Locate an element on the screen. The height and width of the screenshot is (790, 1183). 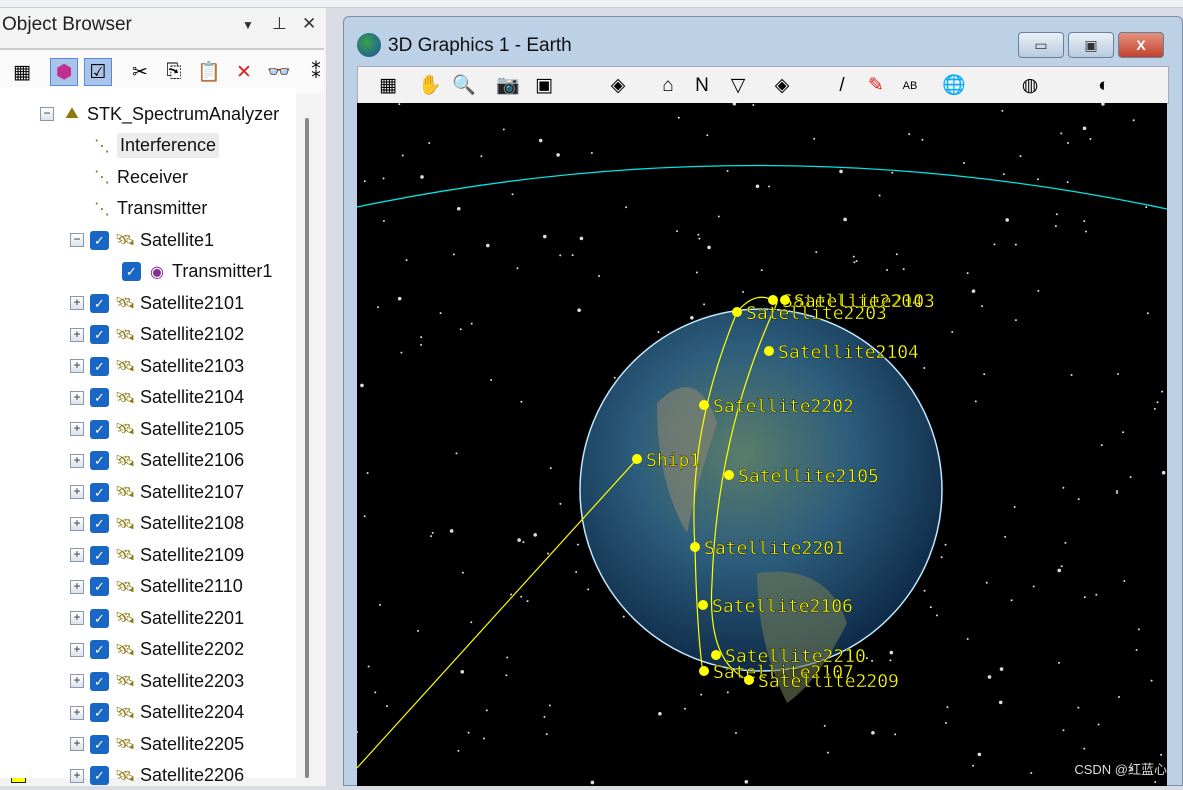
snapshot-icon: 📷 is located at coordinates (508, 86).